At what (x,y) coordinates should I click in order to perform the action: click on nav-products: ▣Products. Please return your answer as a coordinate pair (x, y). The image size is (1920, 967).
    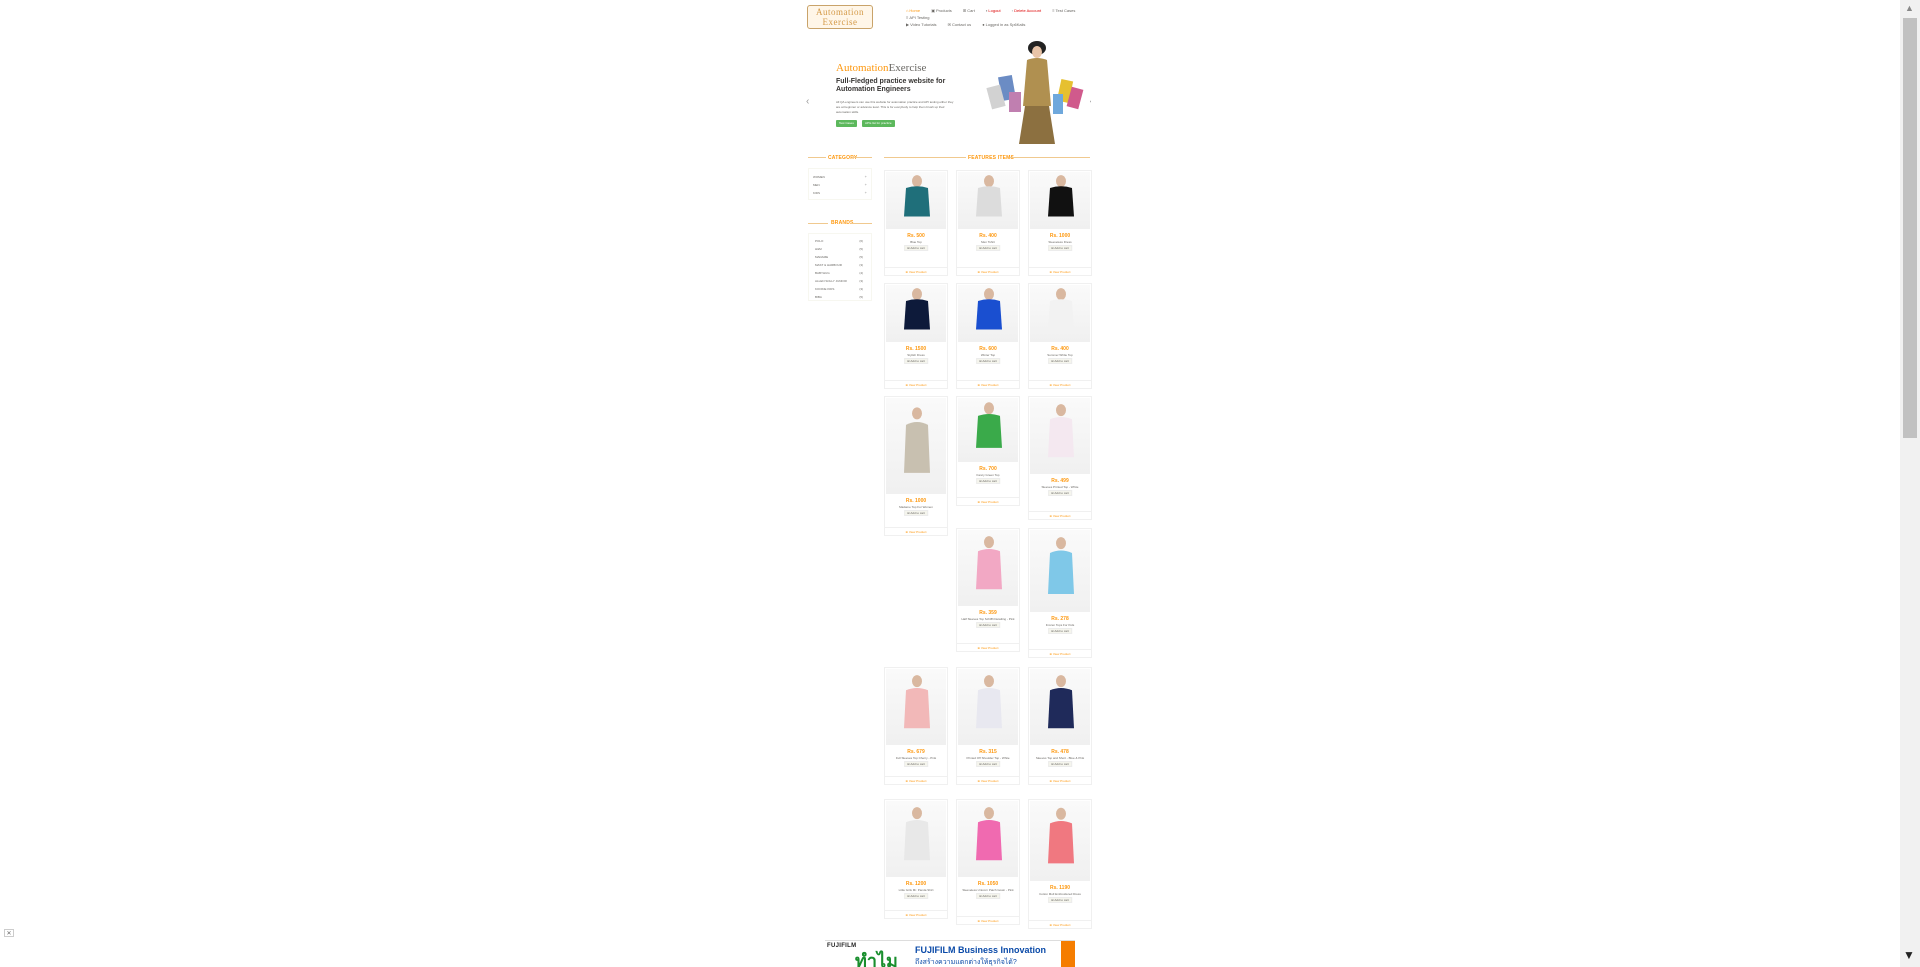
    Looking at the image, I should click on (944, 10).